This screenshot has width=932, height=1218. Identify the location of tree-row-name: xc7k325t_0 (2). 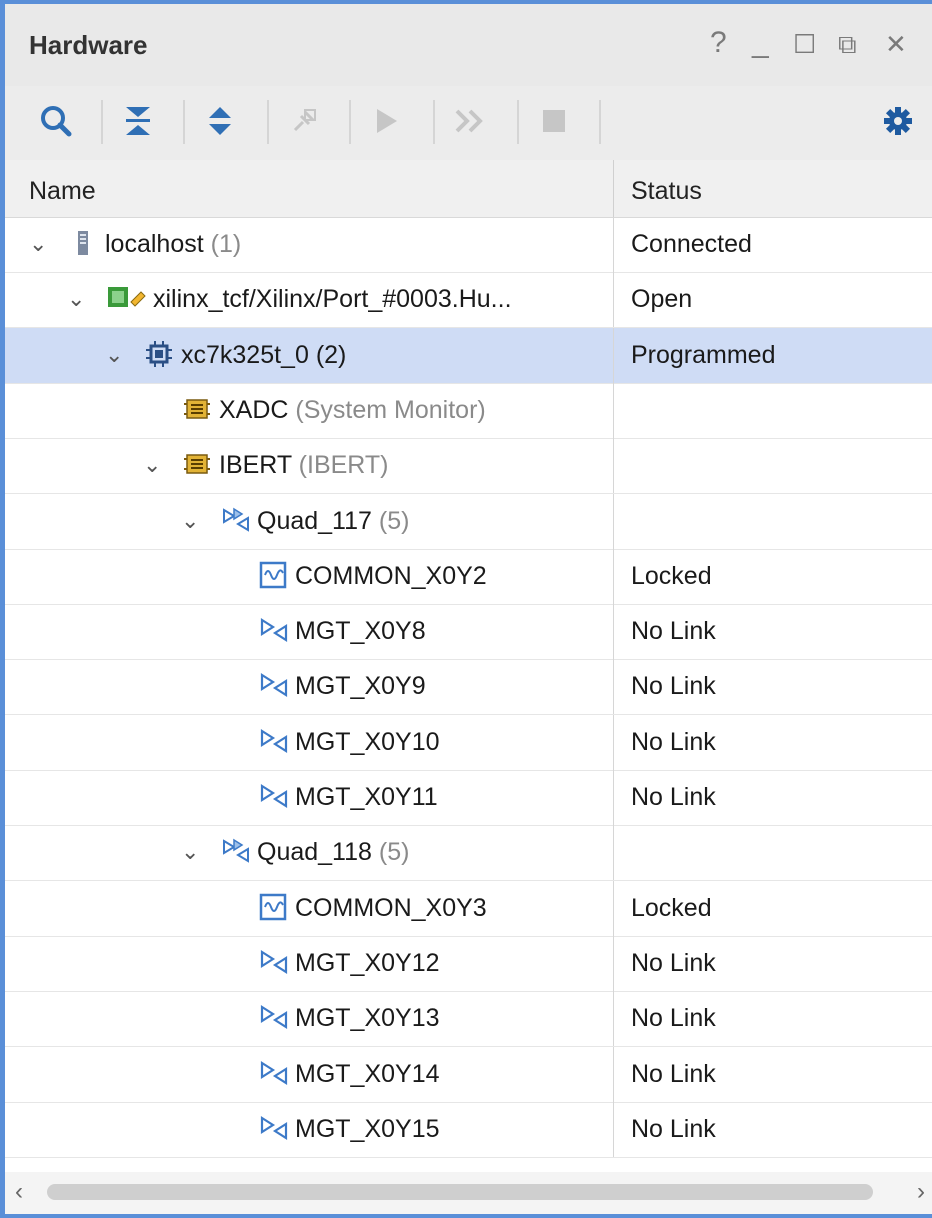
(263, 355).